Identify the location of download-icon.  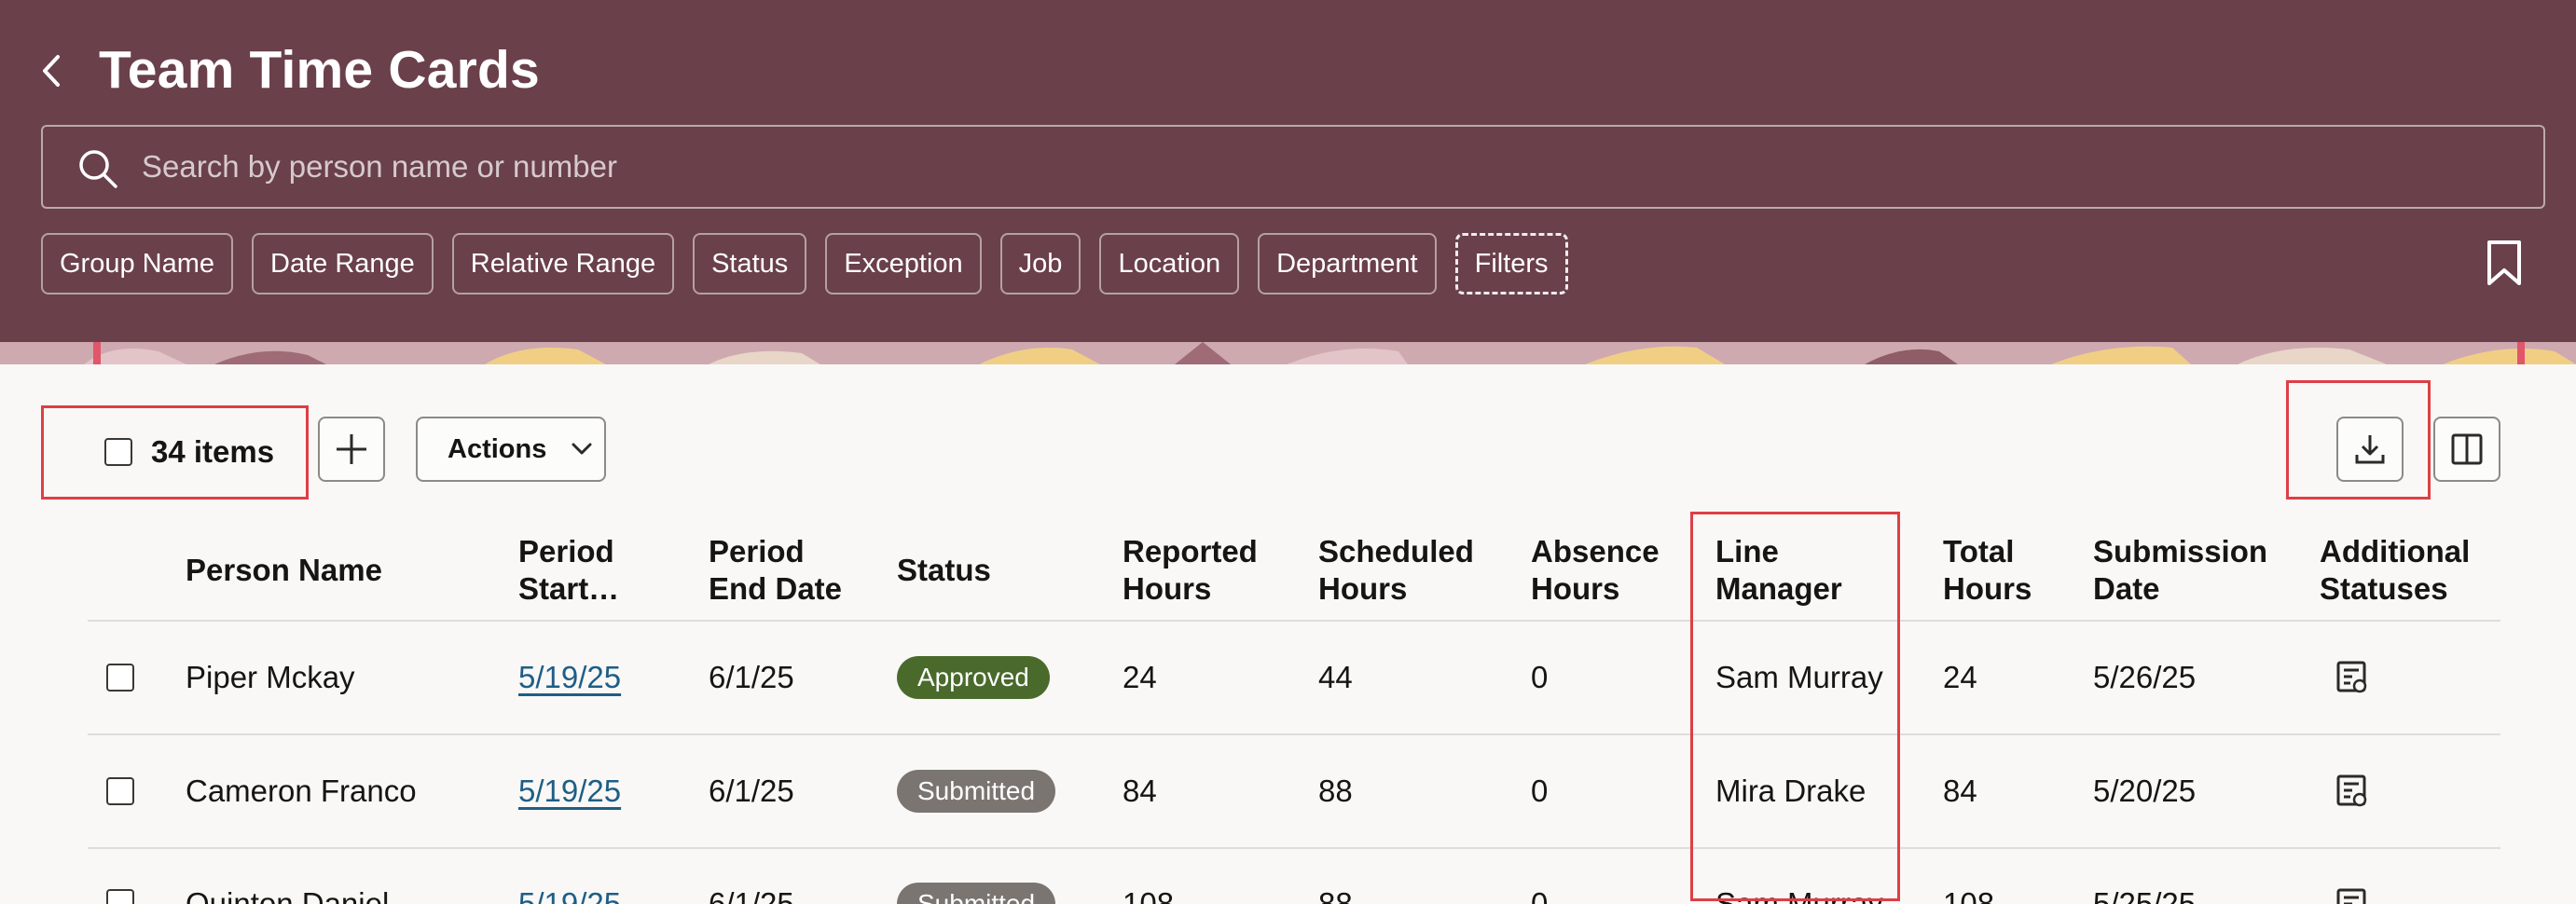
(2370, 449).